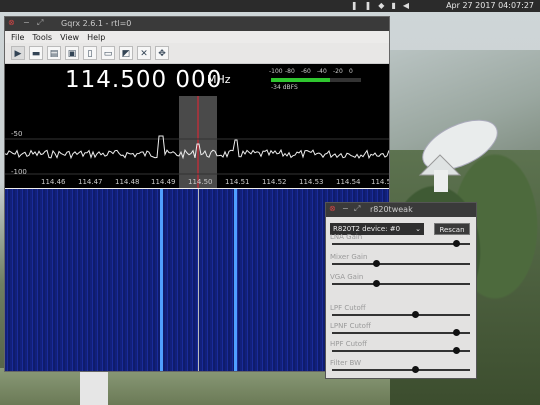  I want to click on crosshair-icon: ✥, so click(162, 53).